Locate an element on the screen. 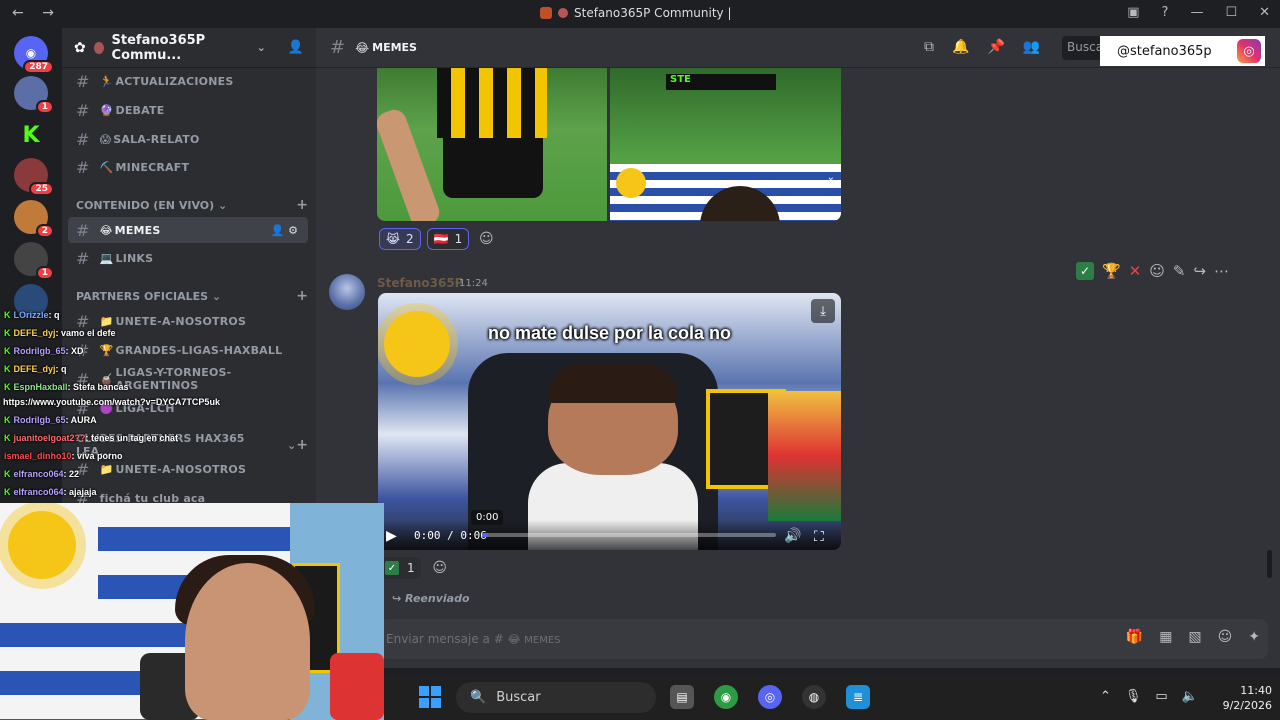 The width and height of the screenshot is (1280, 720). video-seek-bar is located at coordinates (629, 535).